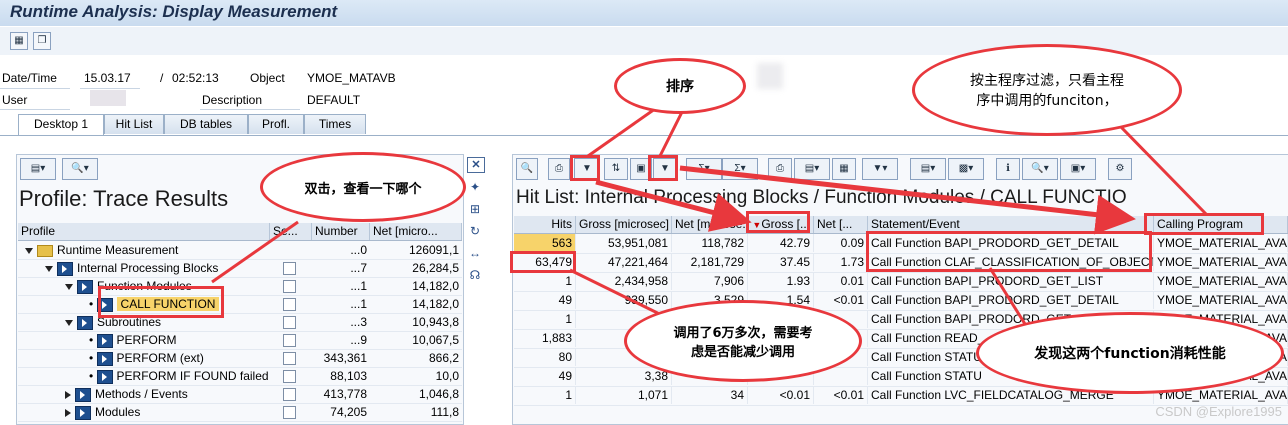 This screenshot has height=425, width=1288. I want to click on callout-performance: 发现这两个function消耗性能, so click(1130, 353).